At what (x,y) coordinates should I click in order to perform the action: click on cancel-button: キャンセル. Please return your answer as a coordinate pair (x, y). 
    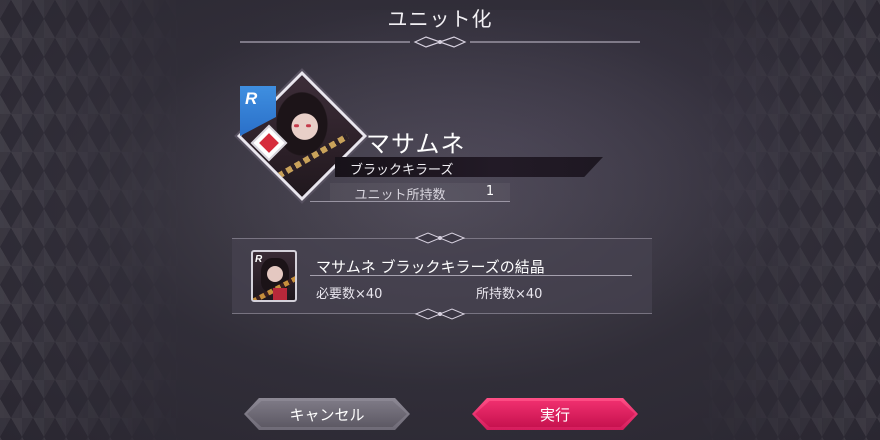
    Looking at the image, I should click on (327, 414).